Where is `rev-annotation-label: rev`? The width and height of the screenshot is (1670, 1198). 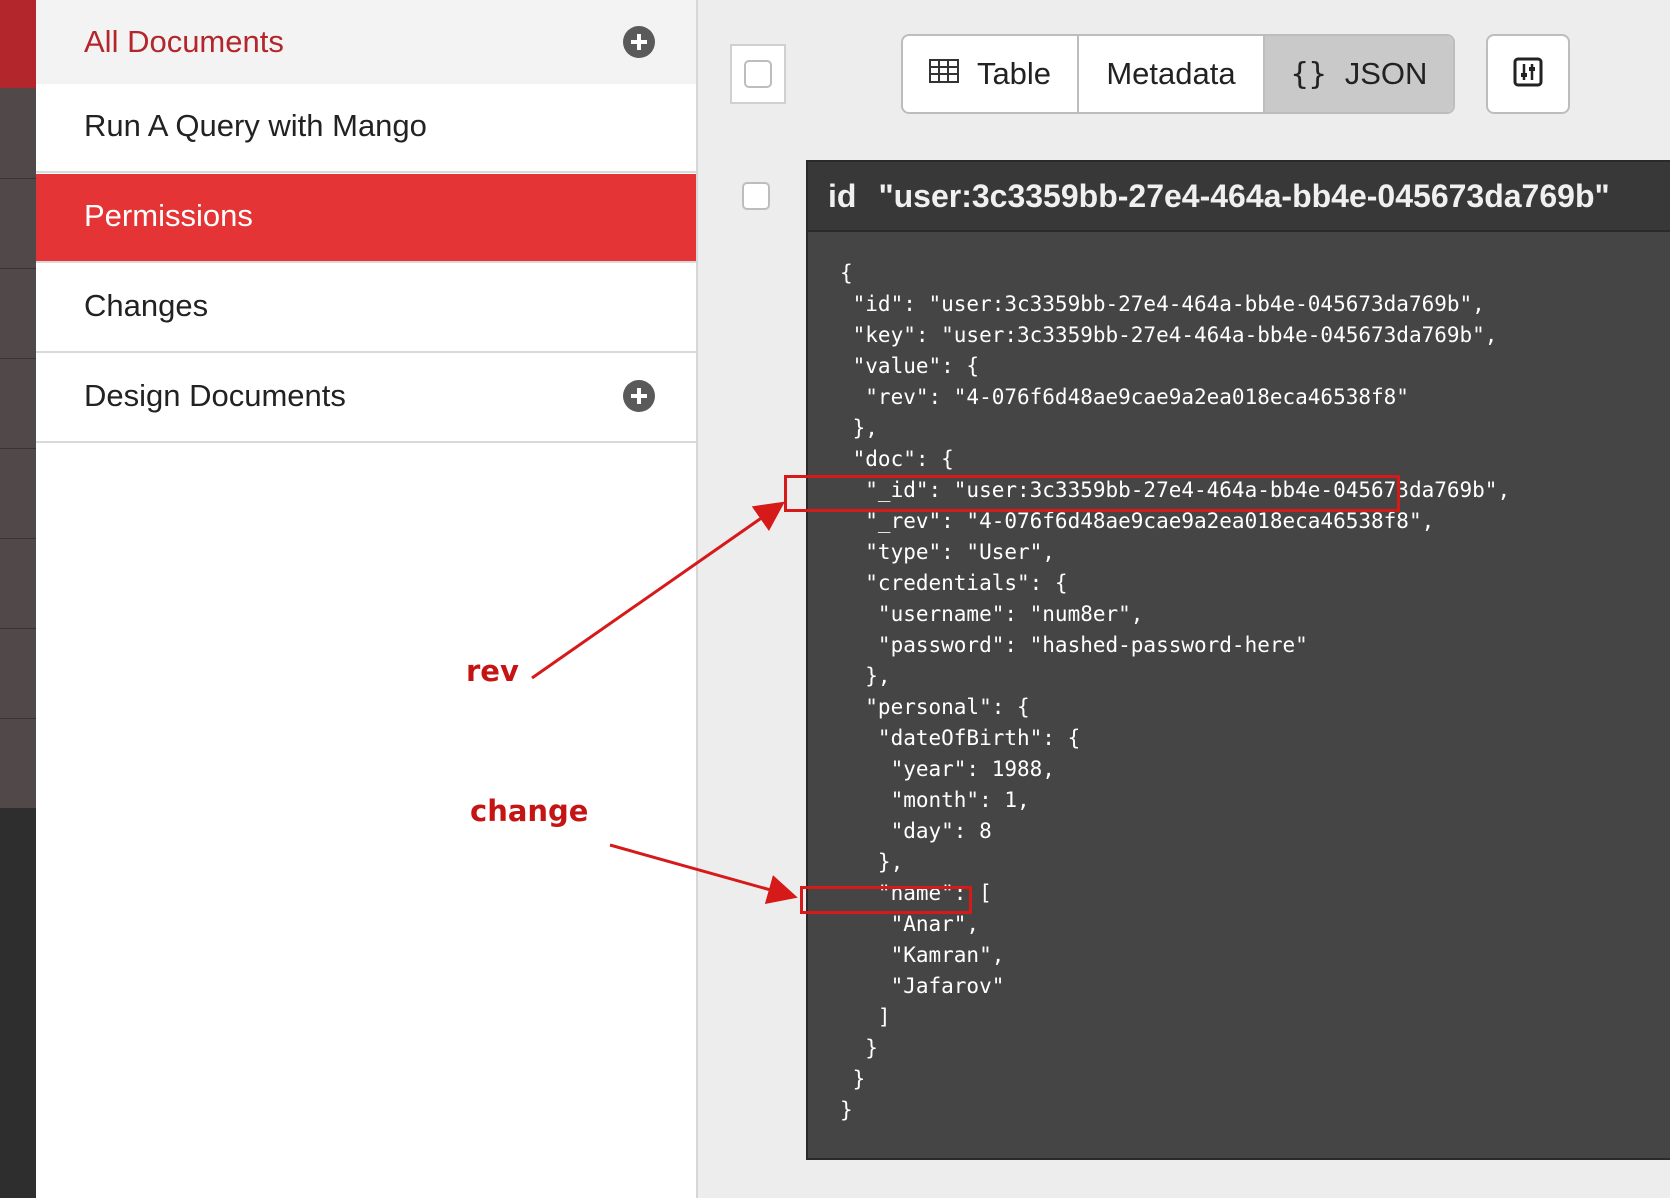 rev-annotation-label: rev is located at coordinates (492, 671).